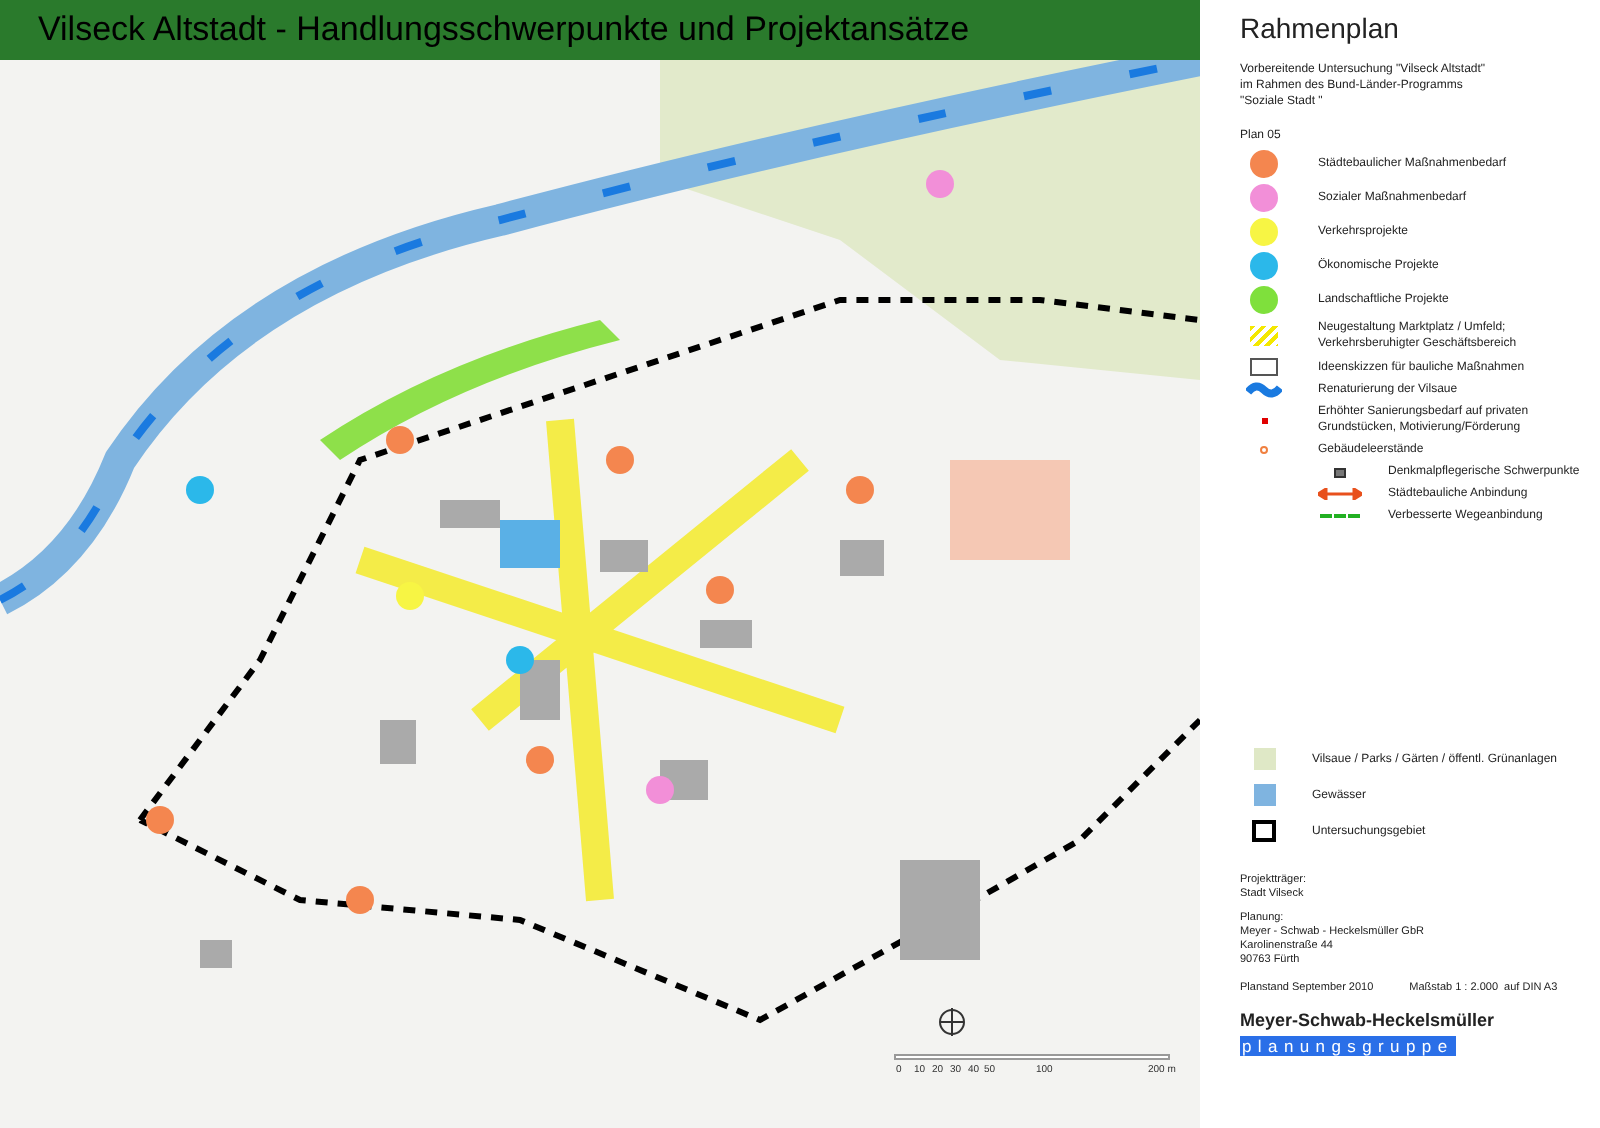 The height and width of the screenshot is (1128, 1600). I want to click on ring-icon, so click(1264, 450).